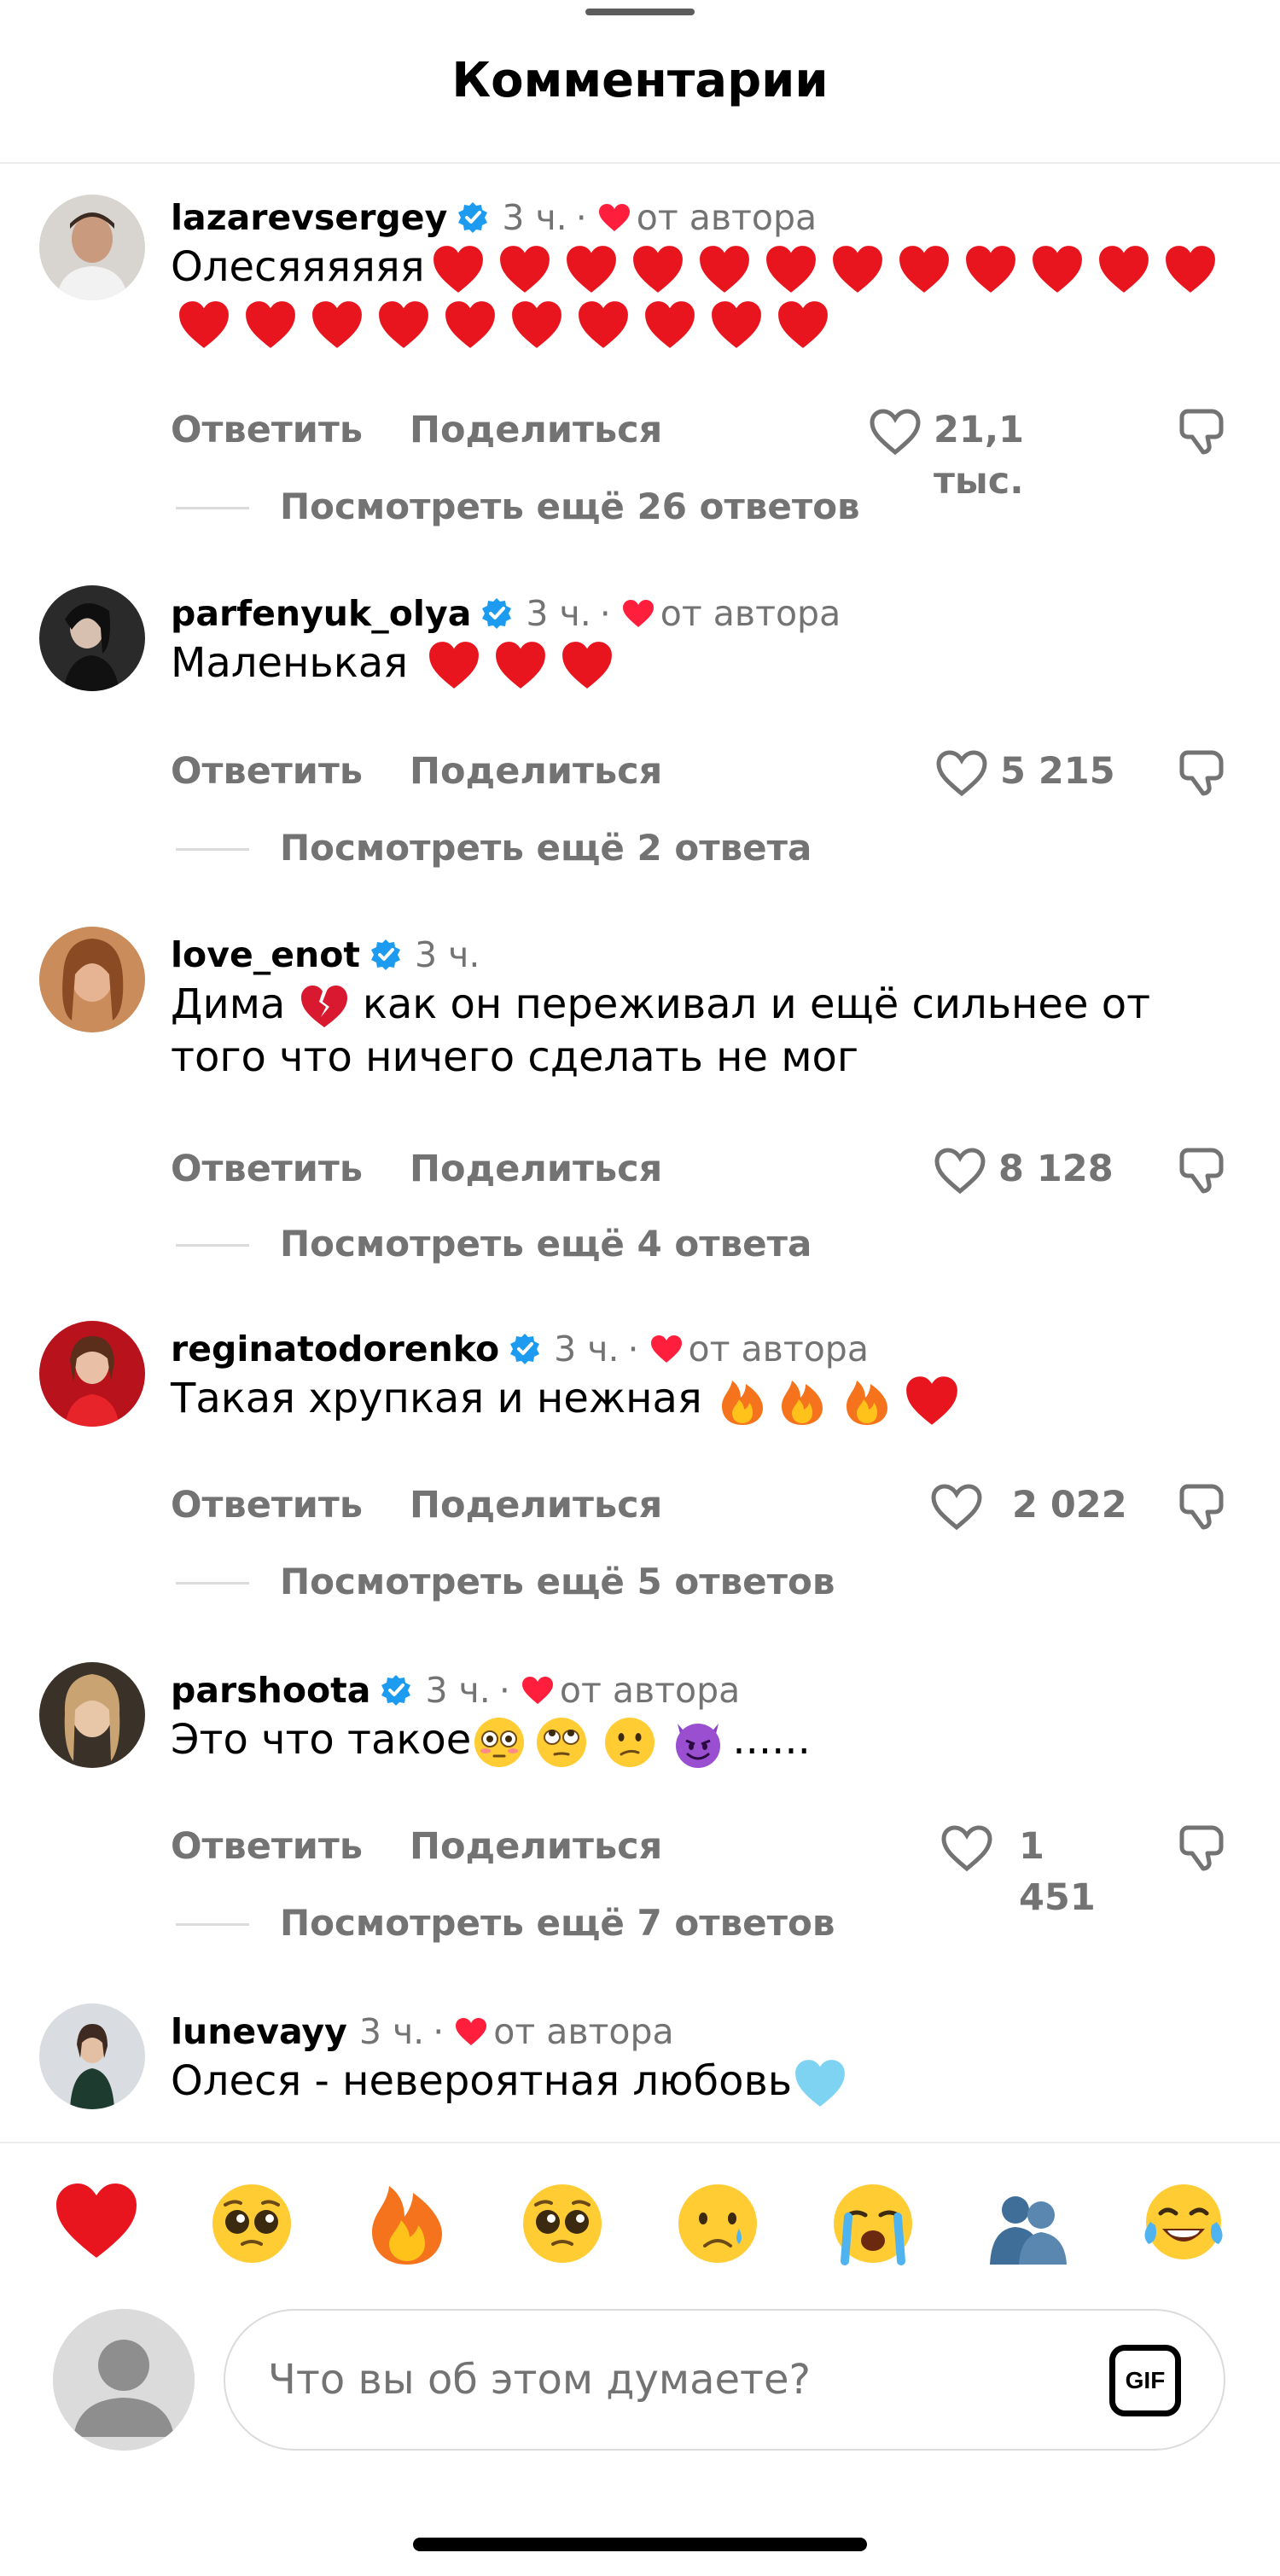  Describe the element at coordinates (335, 1349) in the screenshot. I see `username: reginatodorenko` at that location.